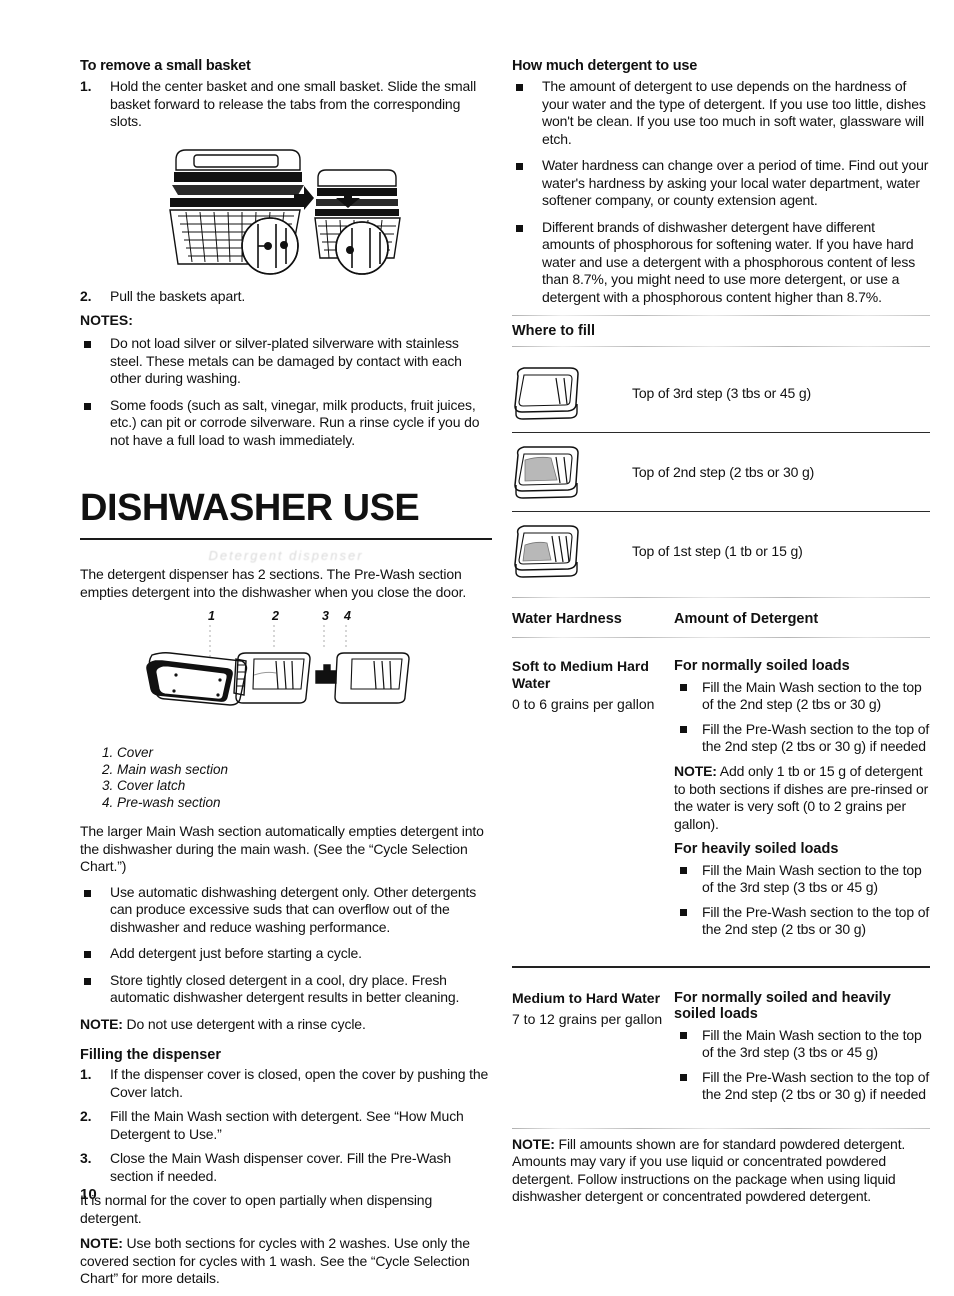  Describe the element at coordinates (286, 463) in the screenshot. I see `scan-artifact-line` at that location.